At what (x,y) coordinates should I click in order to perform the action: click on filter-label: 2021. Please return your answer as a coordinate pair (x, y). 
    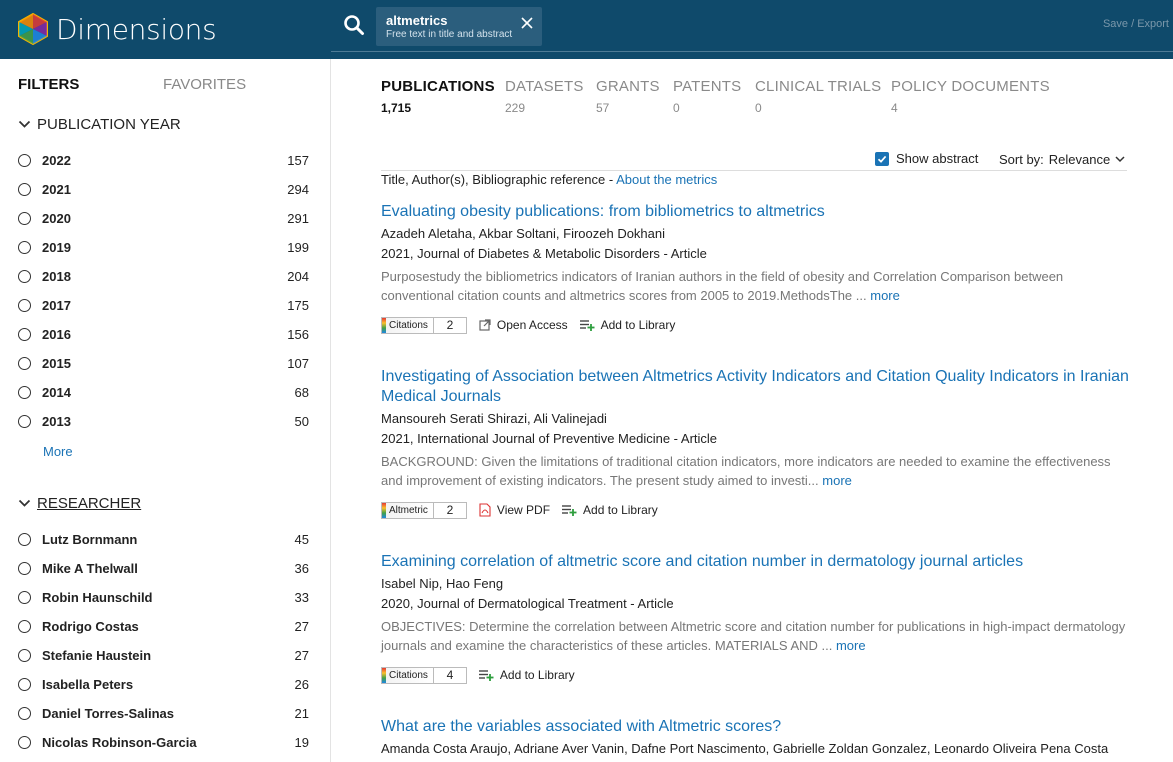
    Looking at the image, I should click on (56, 189).